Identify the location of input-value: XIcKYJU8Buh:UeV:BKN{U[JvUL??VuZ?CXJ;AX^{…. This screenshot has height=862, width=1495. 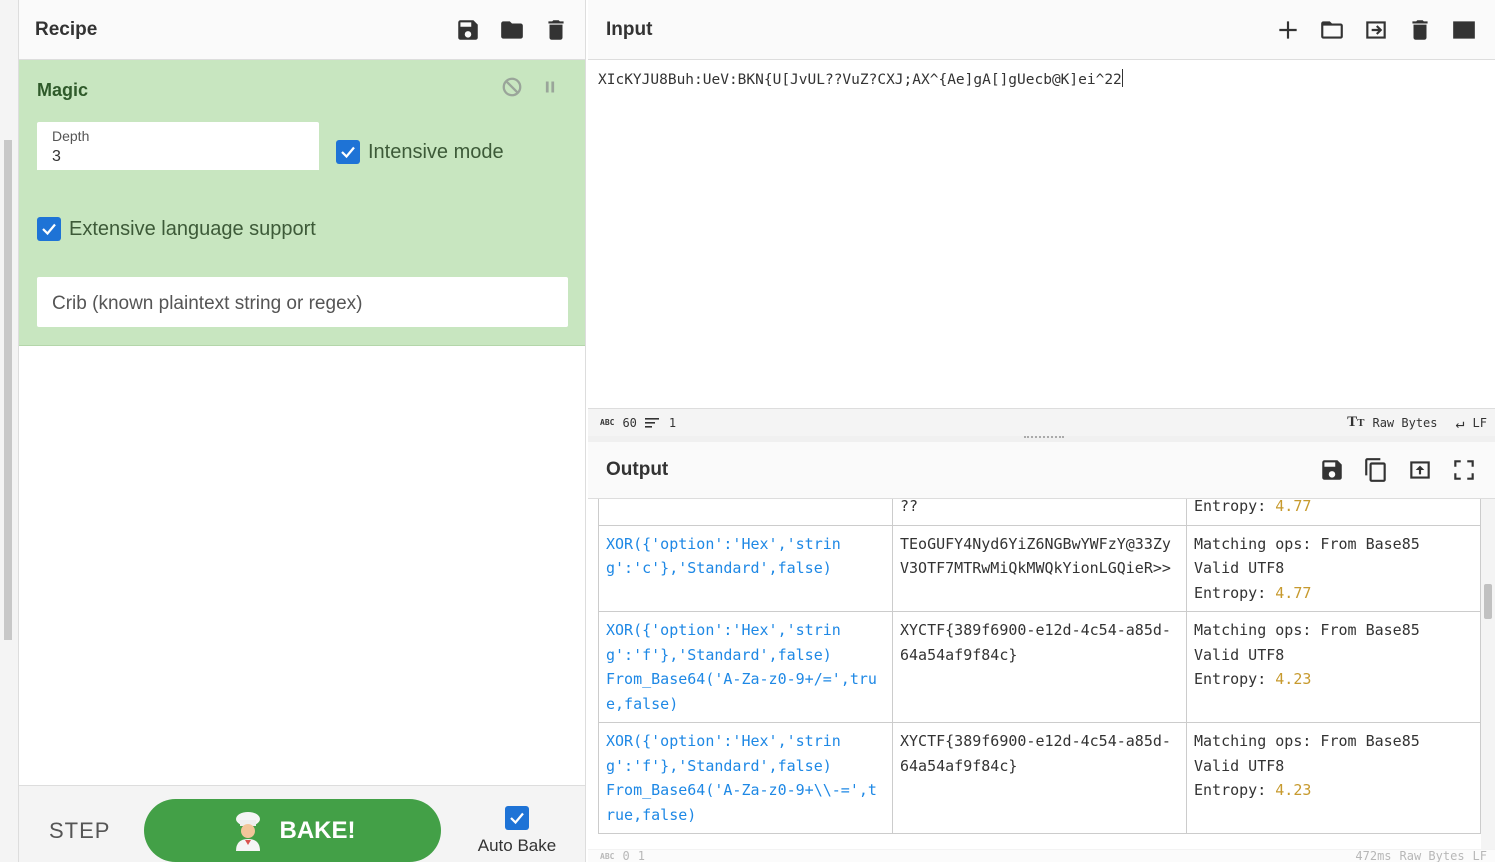
(860, 80).